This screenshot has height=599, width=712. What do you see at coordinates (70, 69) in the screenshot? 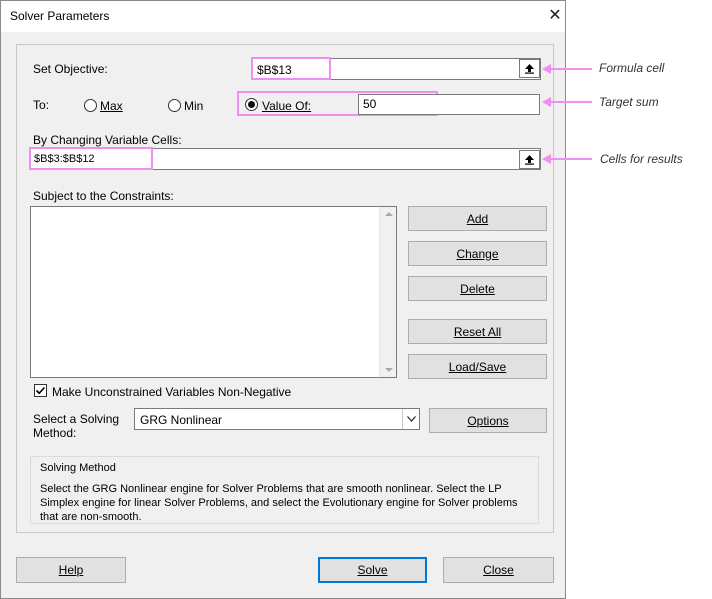
I see `set-objective-label: Set Objective:` at bounding box center [70, 69].